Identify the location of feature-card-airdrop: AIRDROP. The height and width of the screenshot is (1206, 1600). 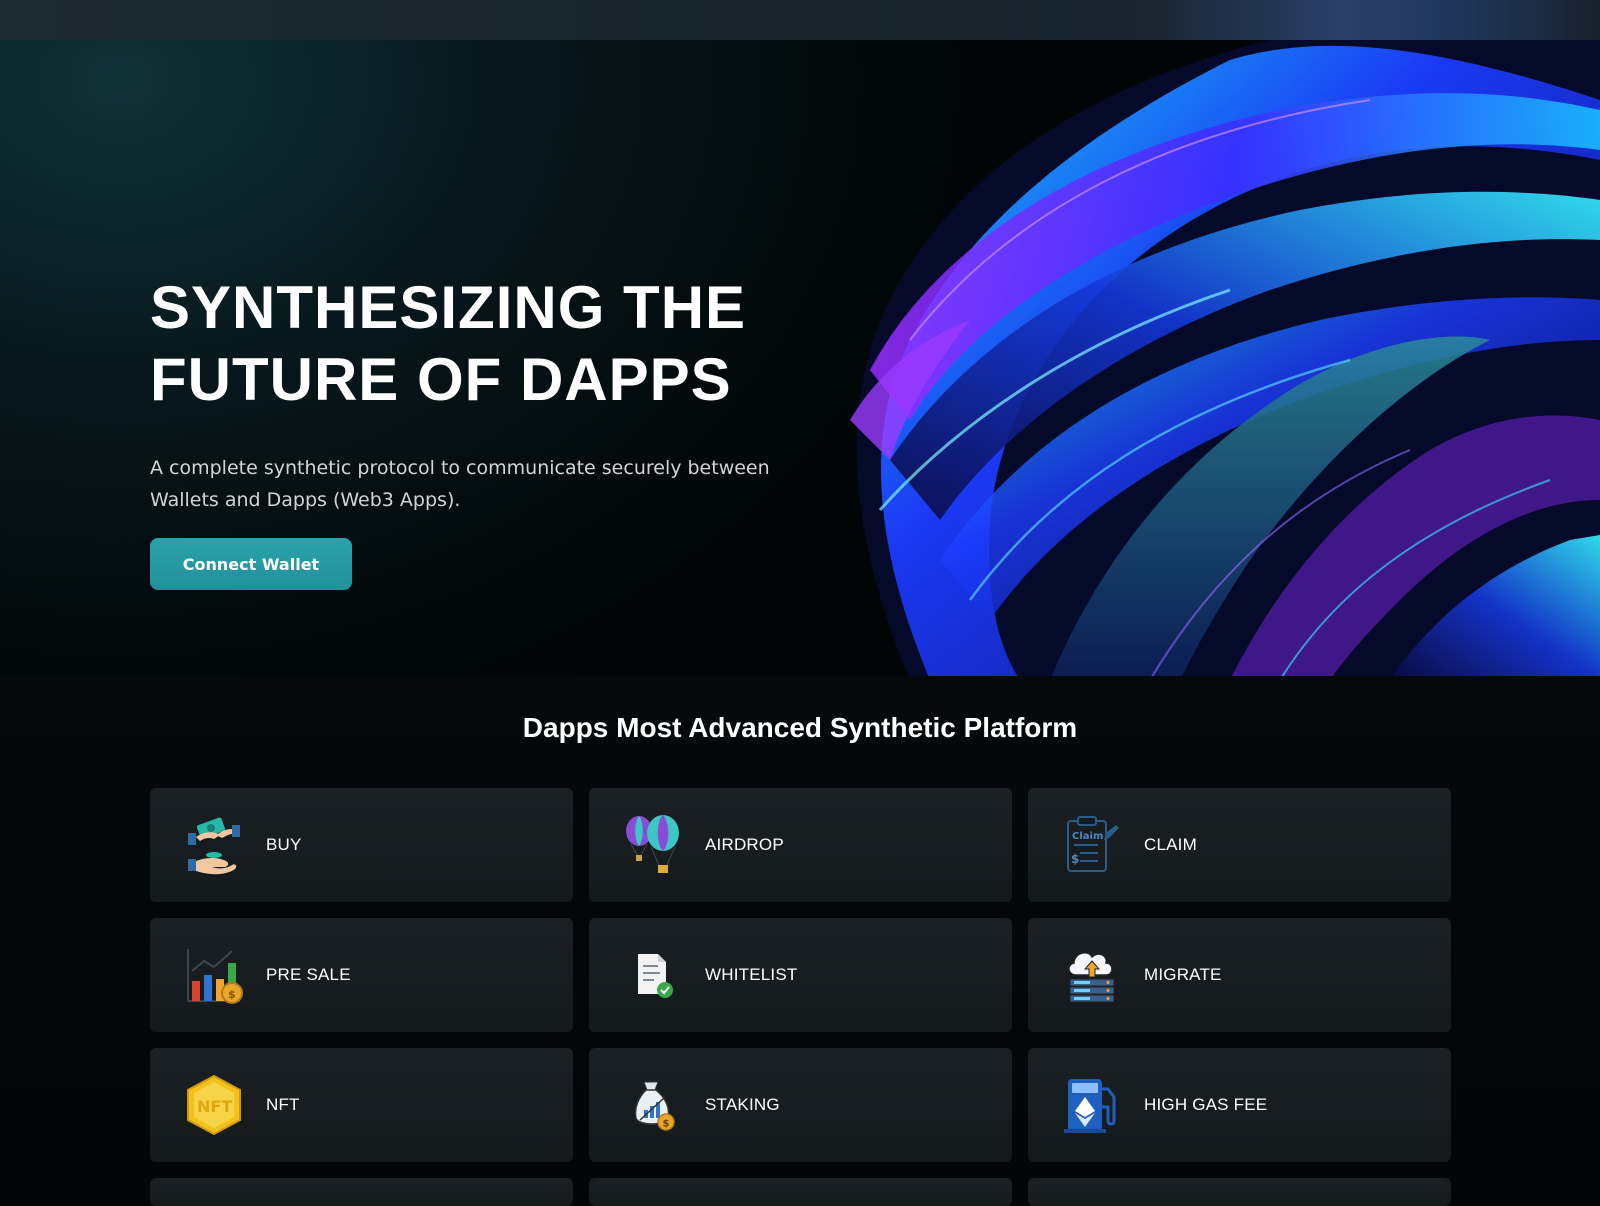
(800, 845).